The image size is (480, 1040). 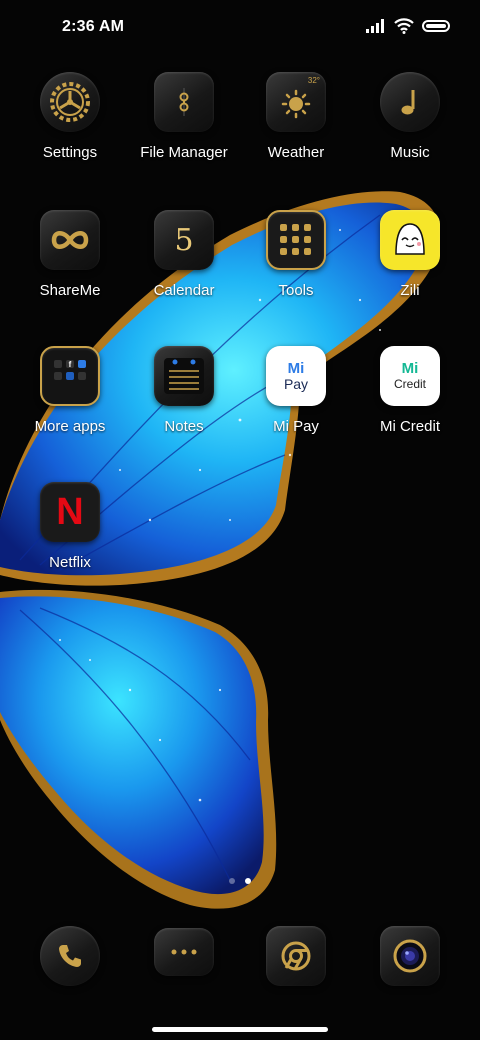 I want to click on app-mi-credit: Mi Credit Mi Credit, so click(x=410, y=390).